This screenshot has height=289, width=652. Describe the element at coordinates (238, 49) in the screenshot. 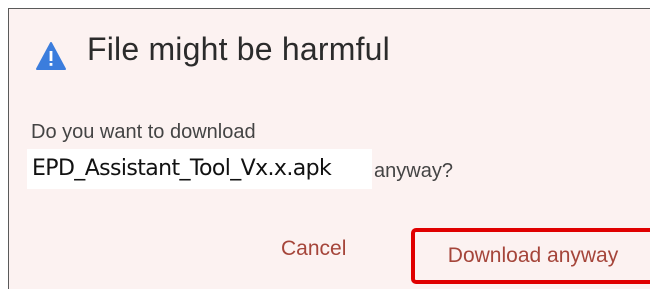

I see `dialog-title: File might be harmful` at that location.